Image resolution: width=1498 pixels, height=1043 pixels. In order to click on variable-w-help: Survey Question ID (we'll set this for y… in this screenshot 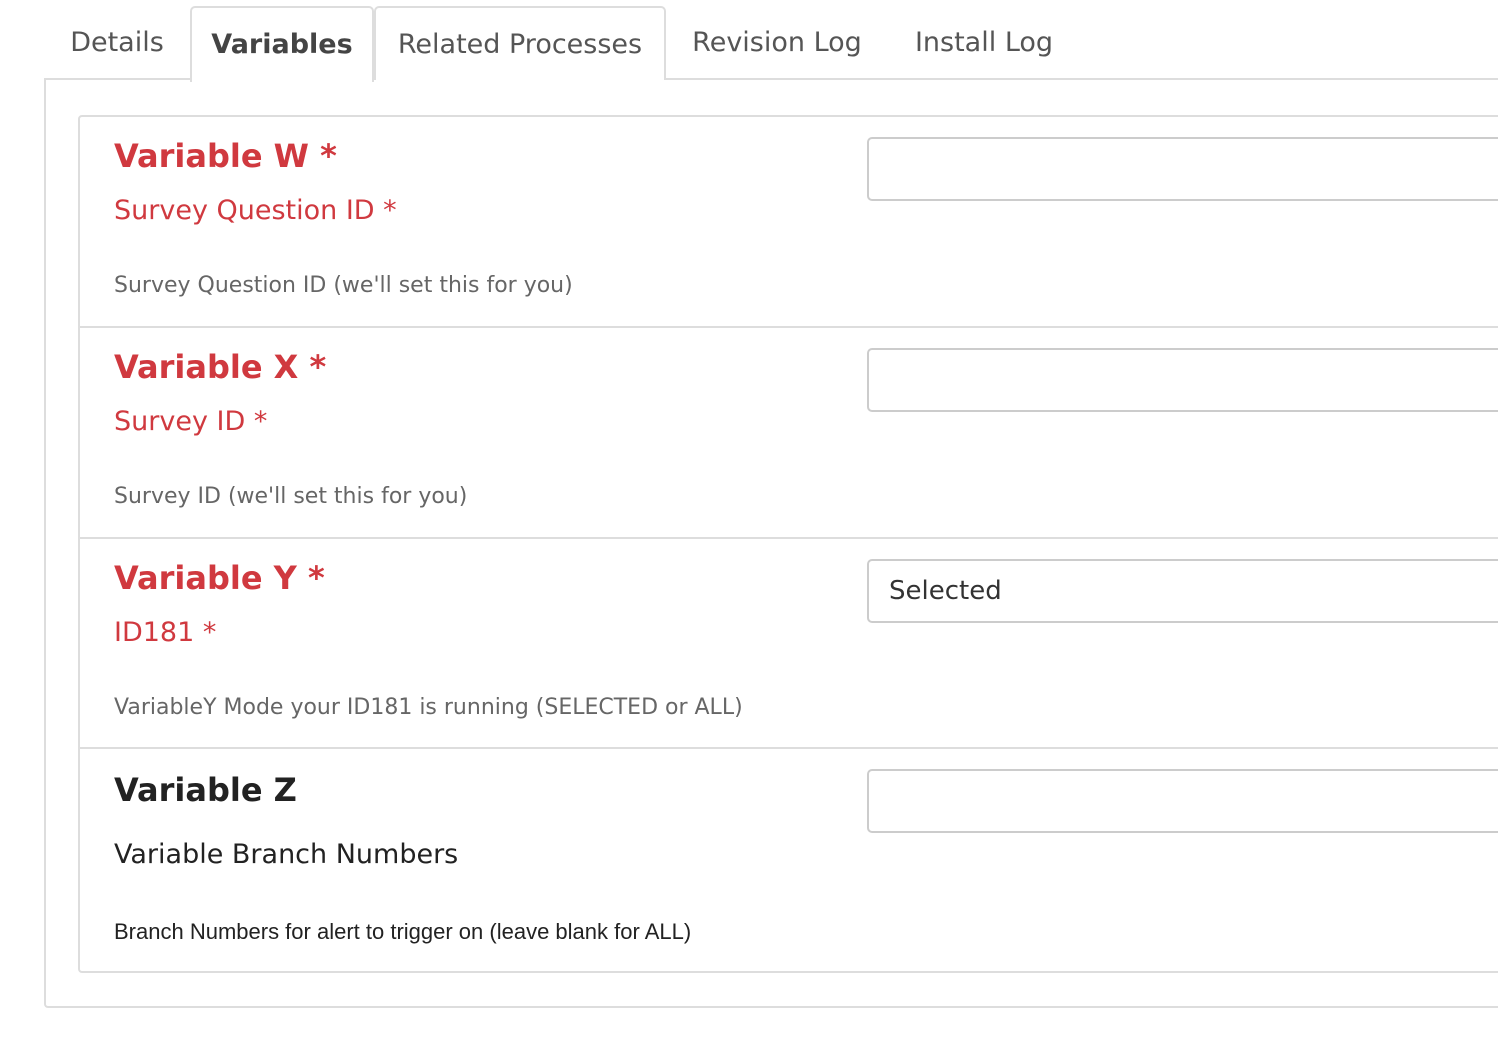, I will do `click(343, 285)`.